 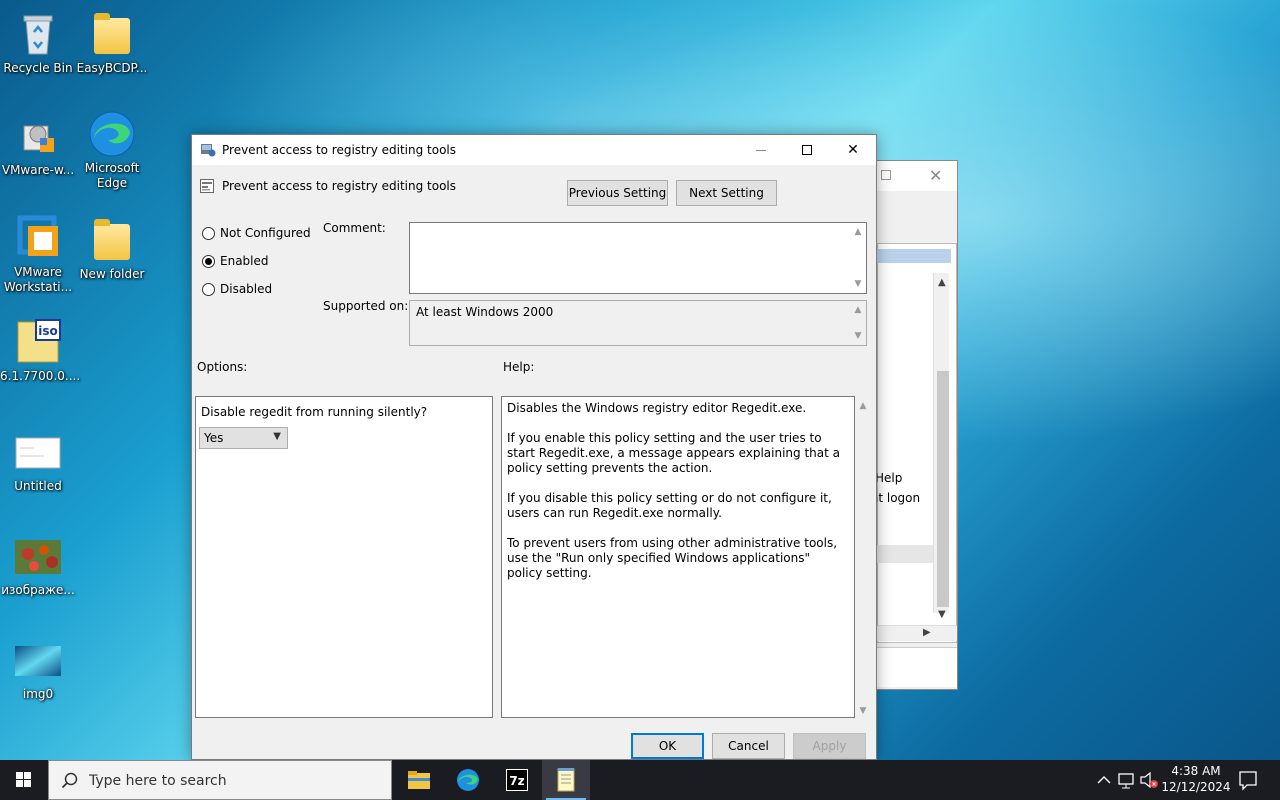 What do you see at coordinates (38, 694) in the screenshot?
I see `desktop-icon-label: img0` at bounding box center [38, 694].